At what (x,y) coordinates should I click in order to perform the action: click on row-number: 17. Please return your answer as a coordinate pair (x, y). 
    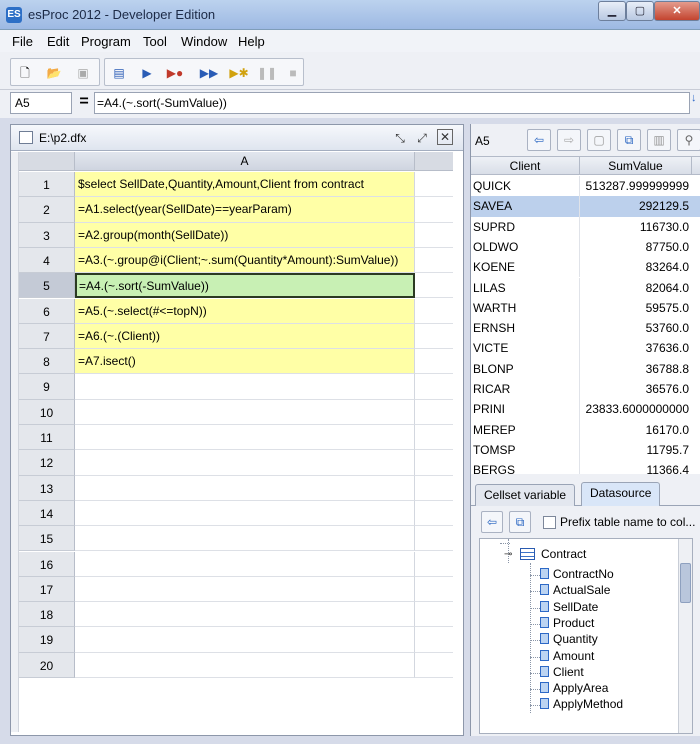
    Looking at the image, I should click on (47, 589).